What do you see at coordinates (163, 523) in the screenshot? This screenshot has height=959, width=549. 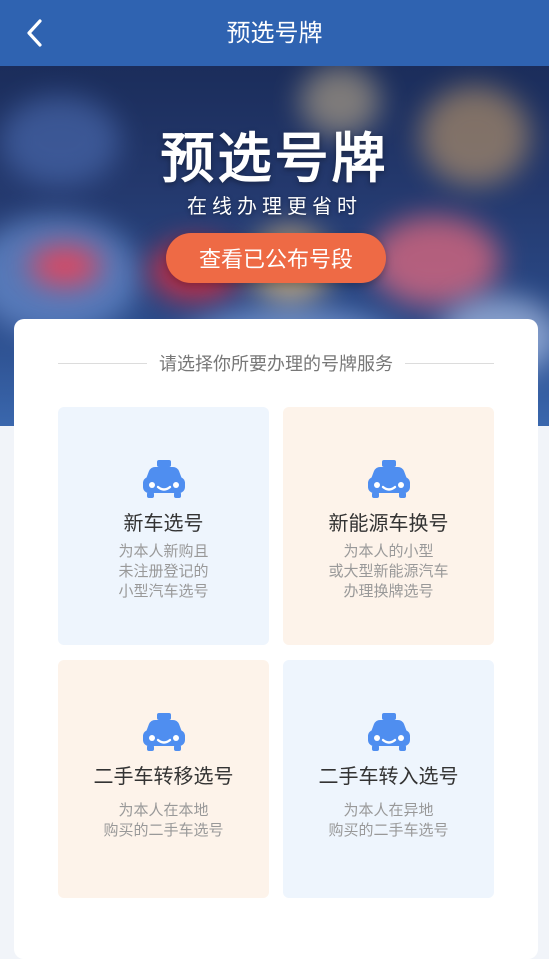 I see `card-title: 新车选号` at bounding box center [163, 523].